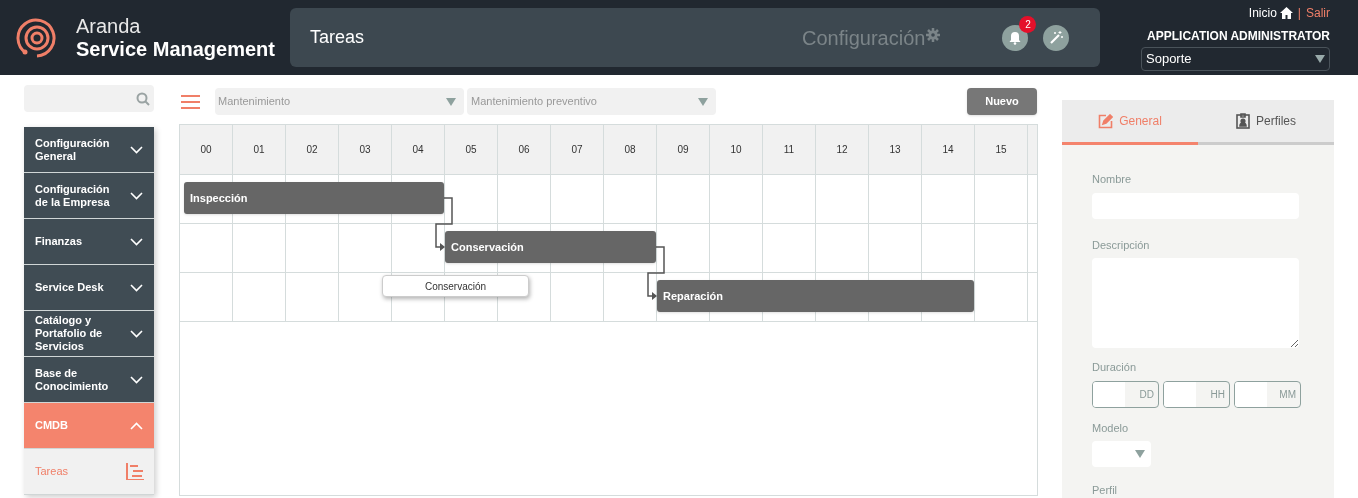 The height and width of the screenshot is (498, 1358). I want to click on hour-label: 08, so click(630, 149).